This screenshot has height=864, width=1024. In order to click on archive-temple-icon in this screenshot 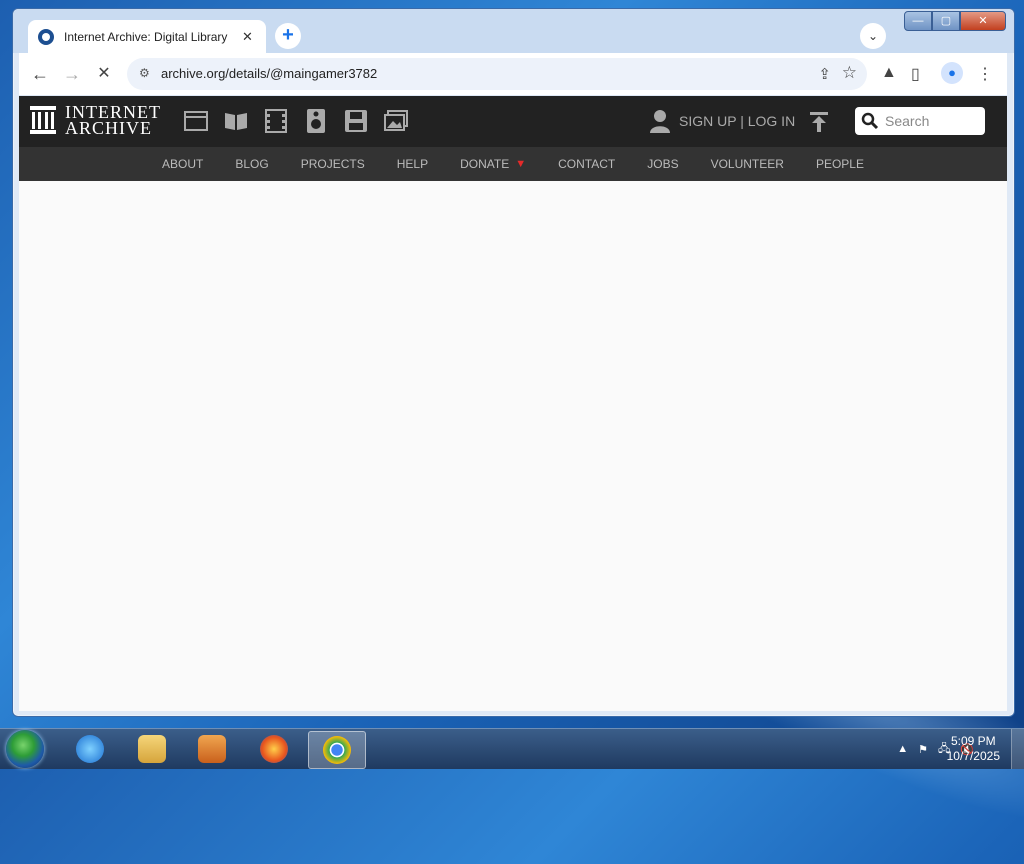, I will do `click(43, 120)`.